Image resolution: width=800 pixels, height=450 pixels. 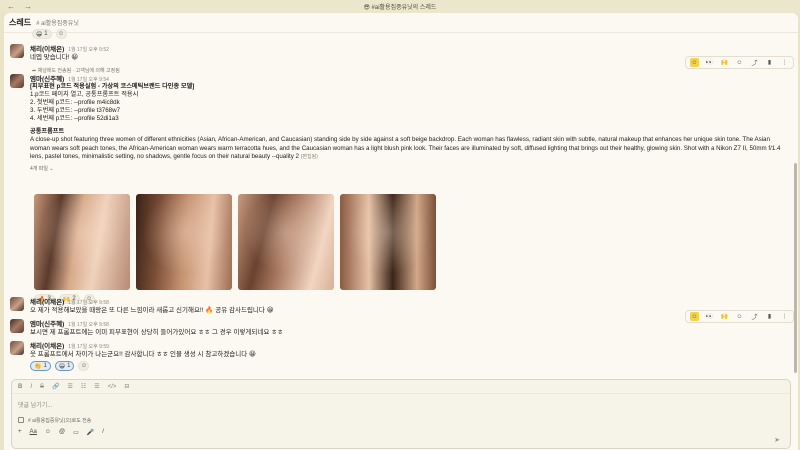 I want to click on list-item: 2. 첫번째 p코드: --profile m4ic8dk, so click(x=75, y=102).